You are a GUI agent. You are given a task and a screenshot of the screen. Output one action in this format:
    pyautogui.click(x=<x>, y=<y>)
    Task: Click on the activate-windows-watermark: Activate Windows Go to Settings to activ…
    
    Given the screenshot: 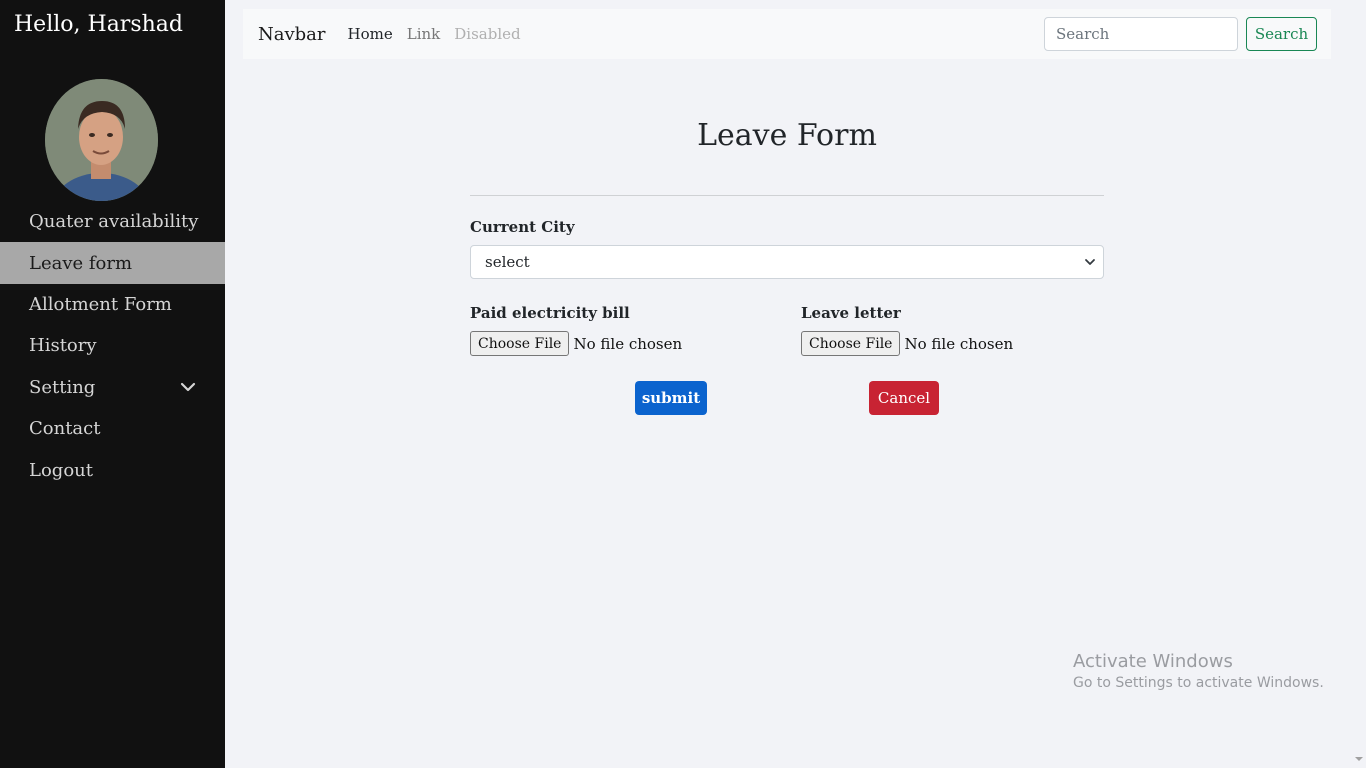 What is the action you would take?
    pyautogui.click(x=1198, y=671)
    